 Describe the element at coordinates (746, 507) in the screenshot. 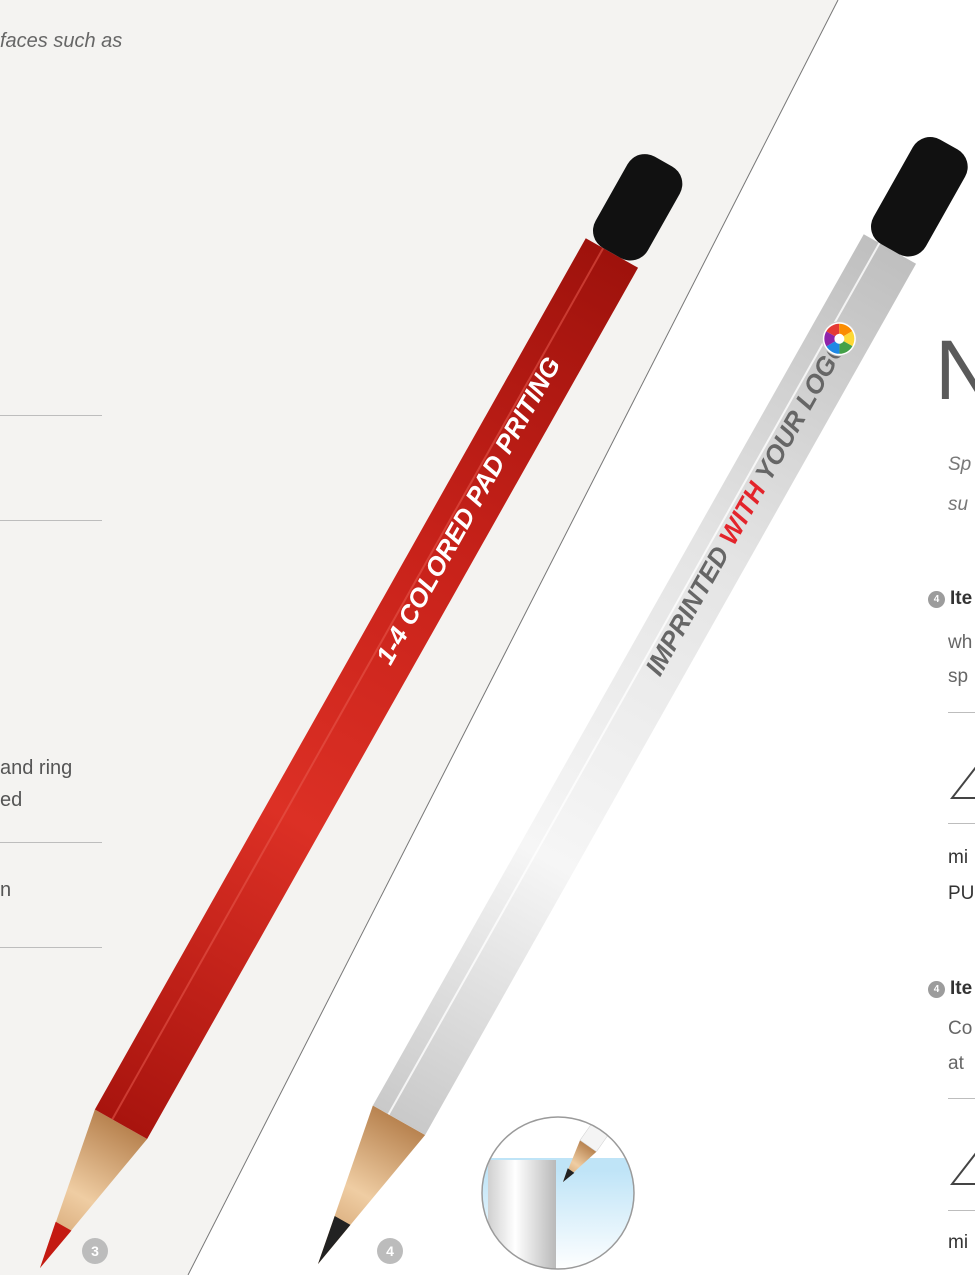

I see `white-pencil-imprint: IMPRINTED WITH YOUR LOGO` at that location.